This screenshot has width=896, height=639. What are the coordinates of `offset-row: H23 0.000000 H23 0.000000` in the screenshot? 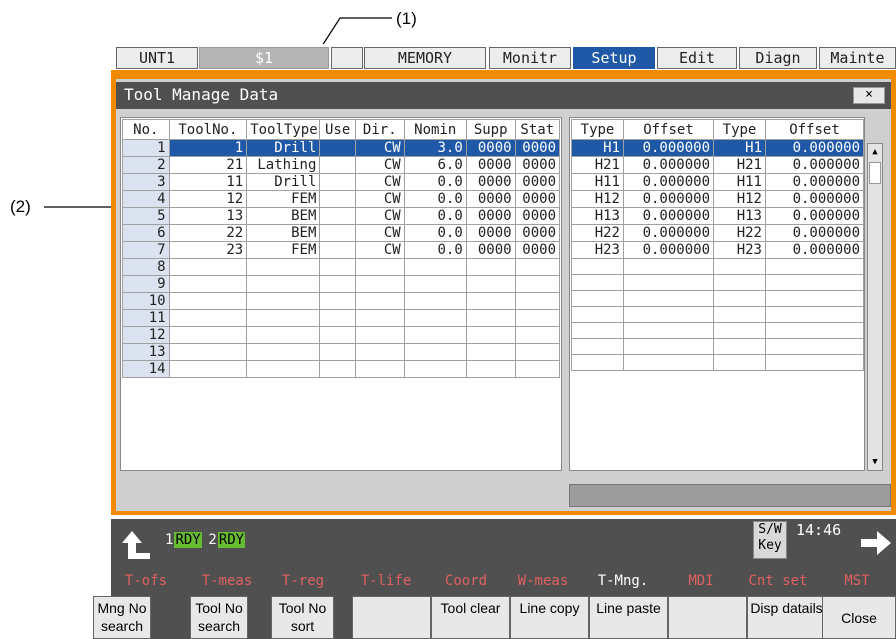 It's located at (717, 250).